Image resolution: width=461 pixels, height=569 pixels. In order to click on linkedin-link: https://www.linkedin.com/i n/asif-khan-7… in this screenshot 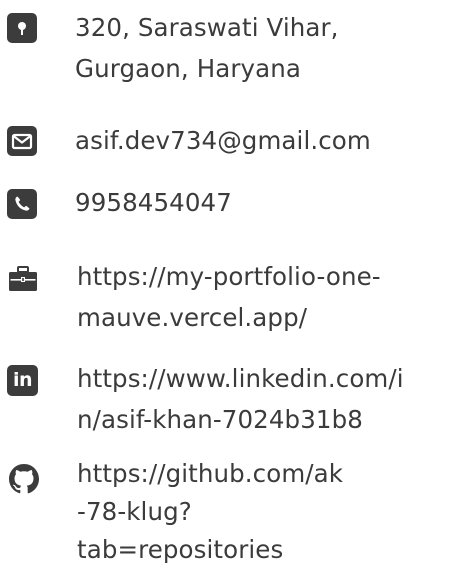, I will do `click(240, 399)`.